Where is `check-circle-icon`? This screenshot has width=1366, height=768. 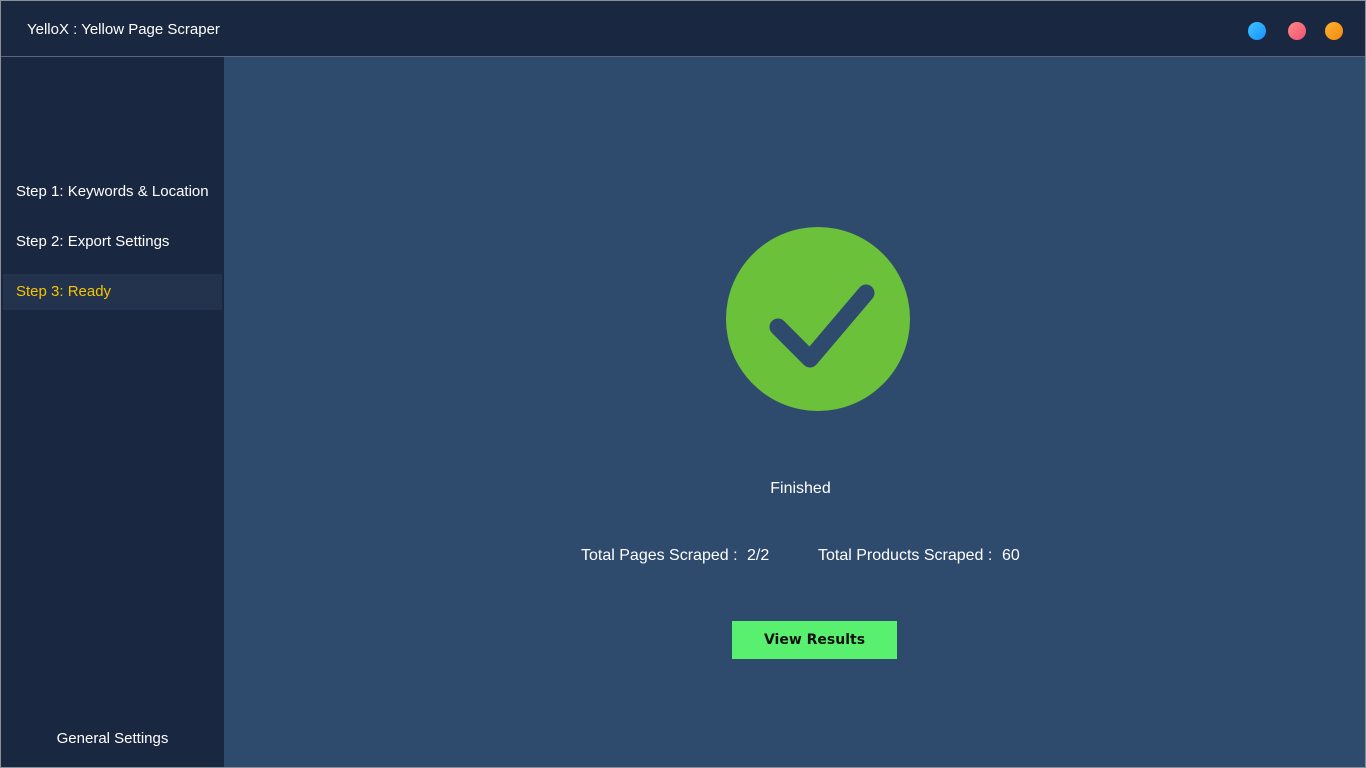
check-circle-icon is located at coordinates (818, 319).